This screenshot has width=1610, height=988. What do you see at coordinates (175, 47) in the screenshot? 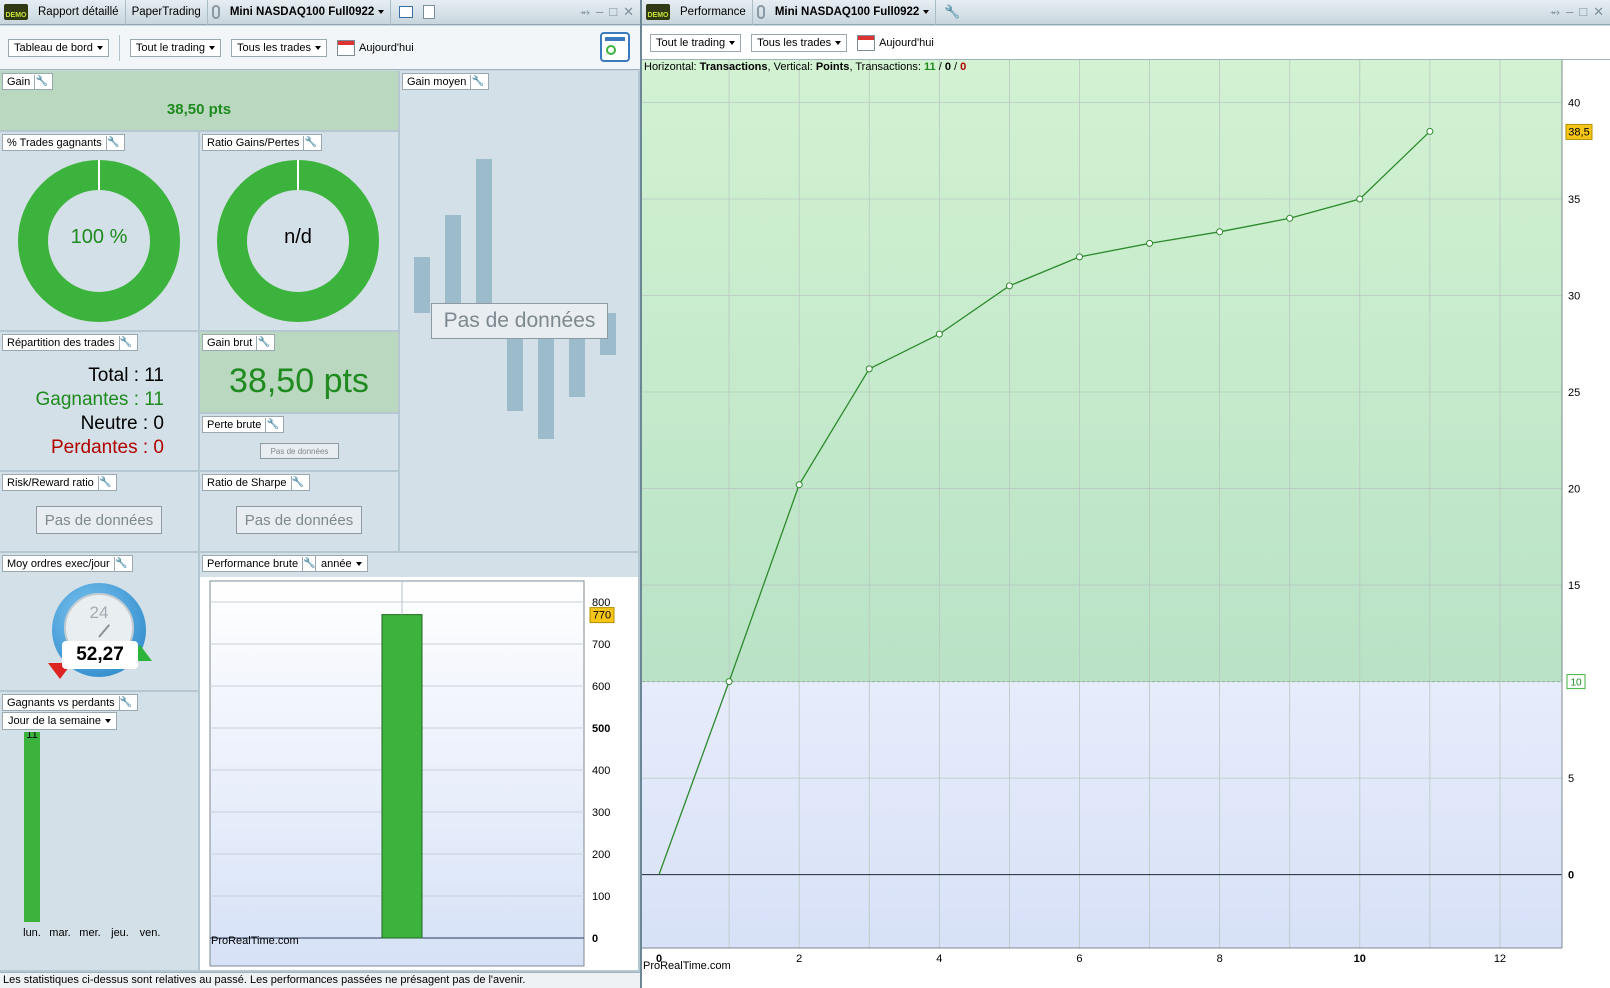
I see `trading-dropdown: Tout le trading` at bounding box center [175, 47].